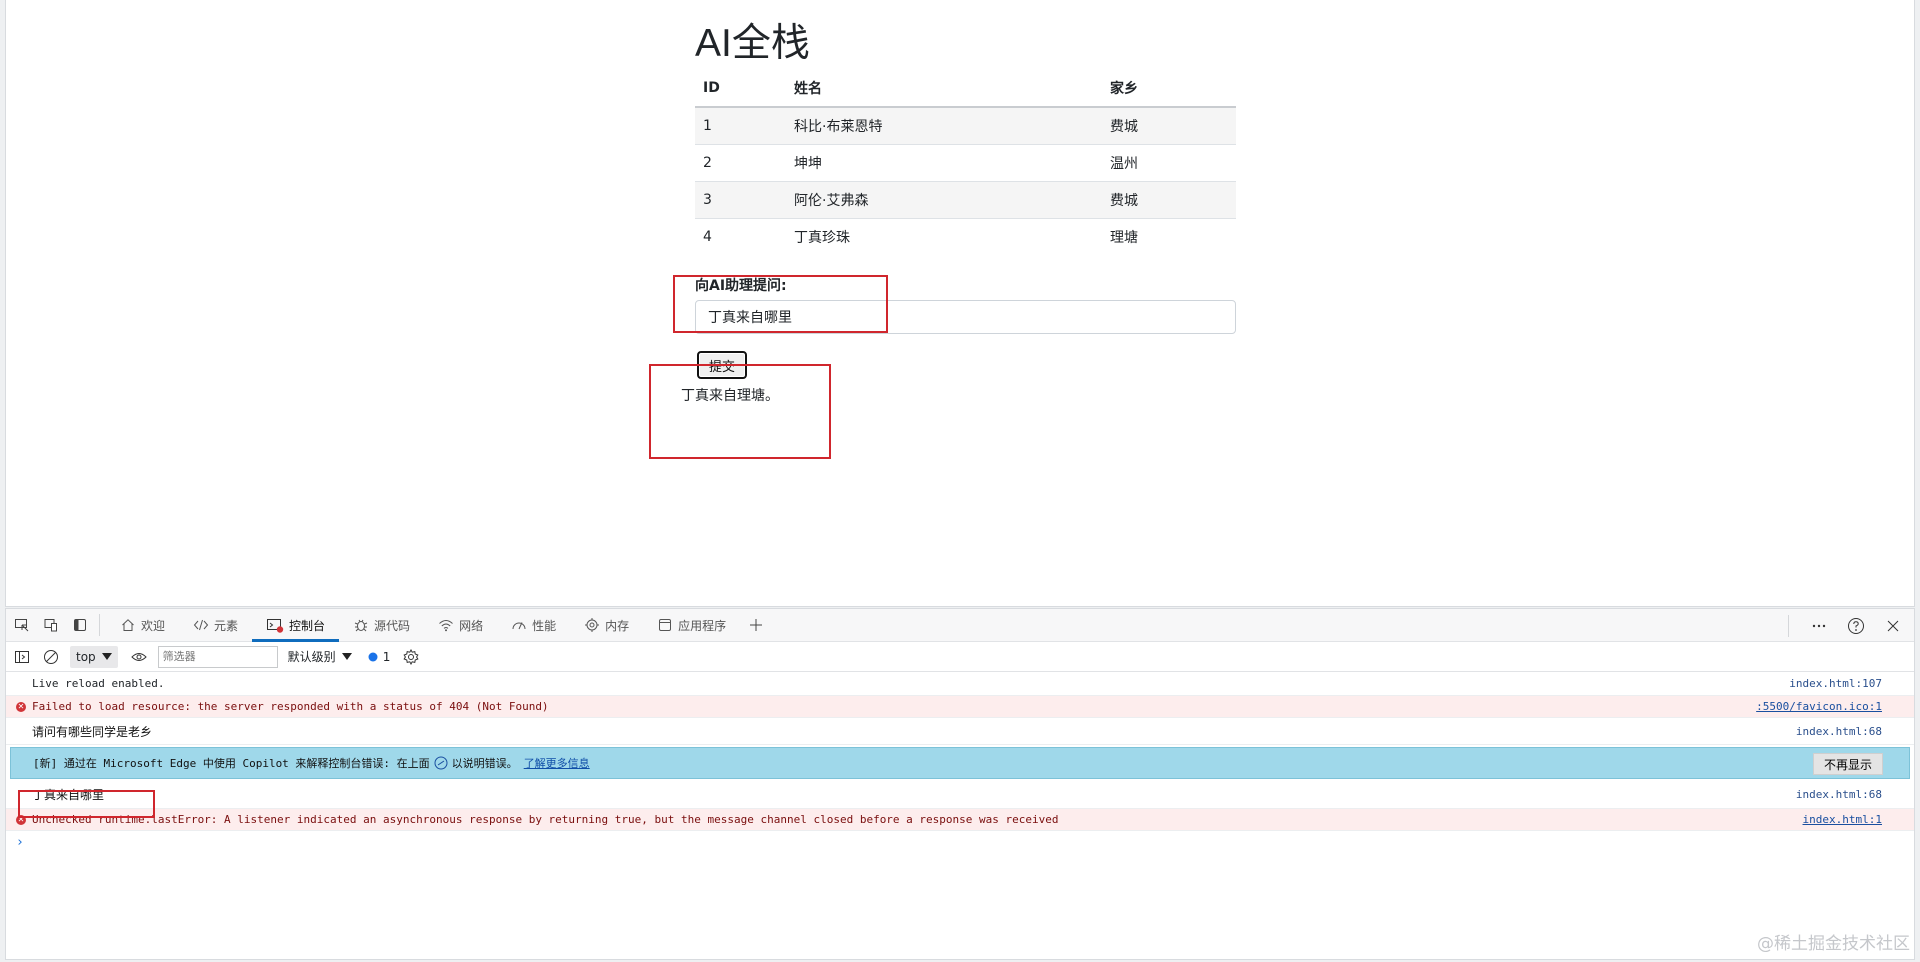  Describe the element at coordinates (275, 626) in the screenshot. I see `console-icon` at that location.